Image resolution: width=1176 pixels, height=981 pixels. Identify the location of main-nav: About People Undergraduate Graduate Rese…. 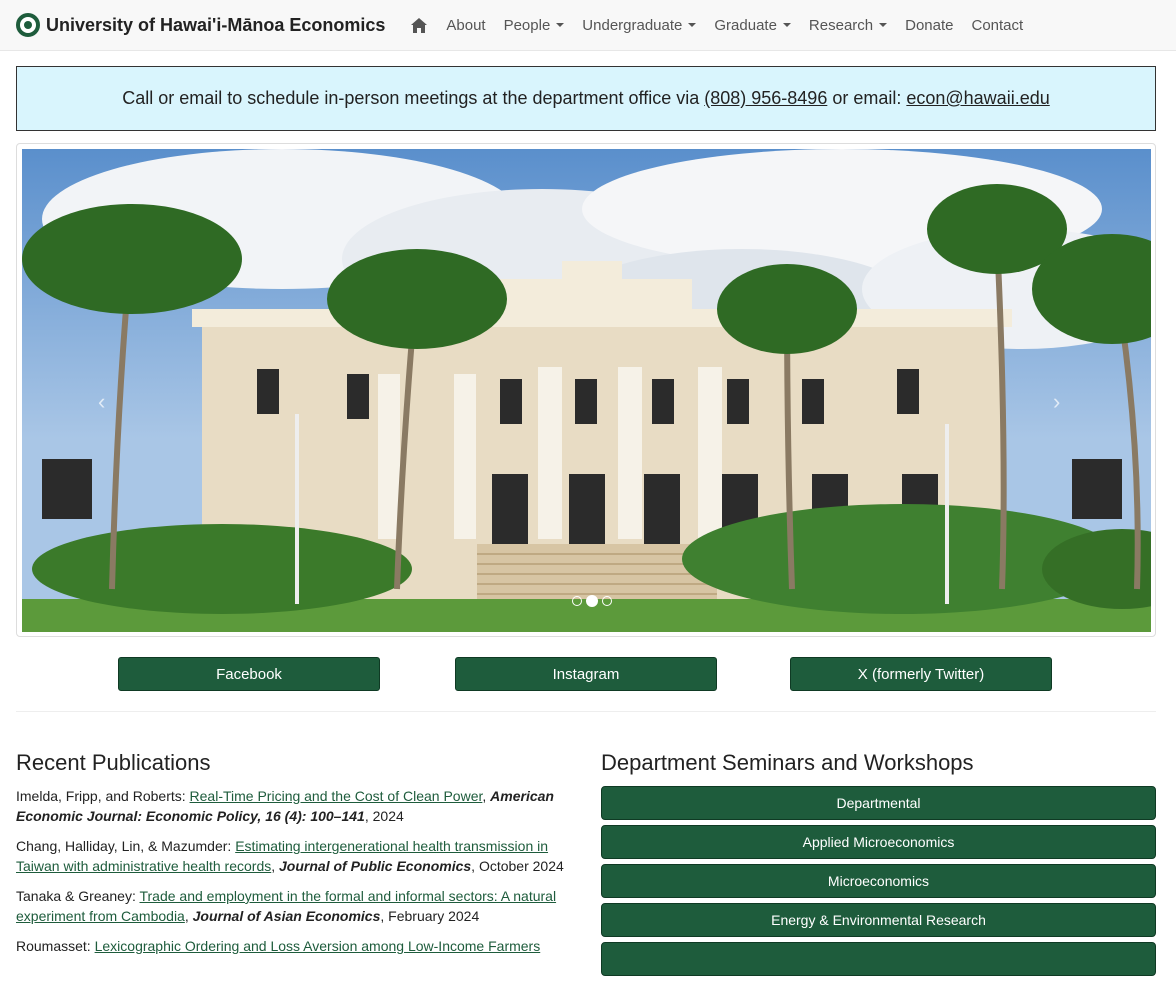
(716, 25).